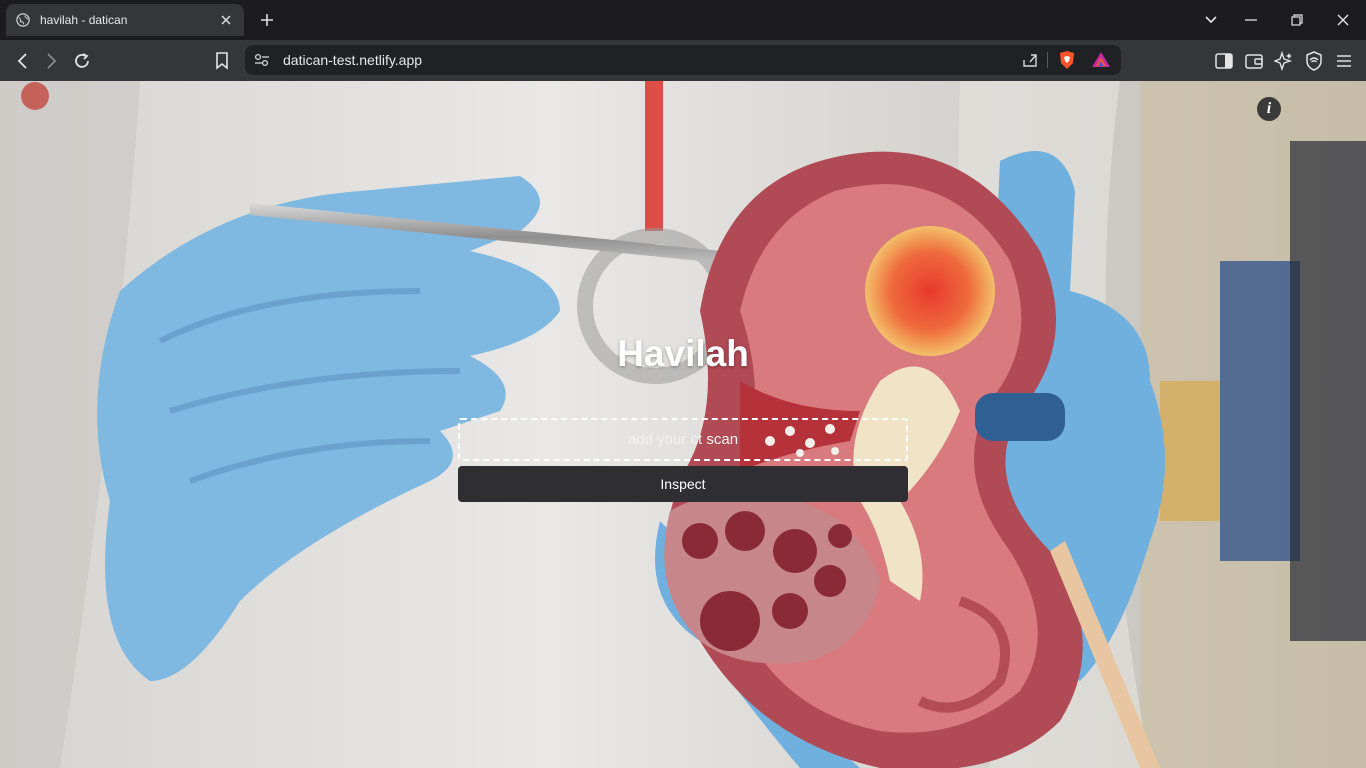 This screenshot has height=768, width=1366. I want to click on tab-strip: havilah - datican, so click(683, 20).